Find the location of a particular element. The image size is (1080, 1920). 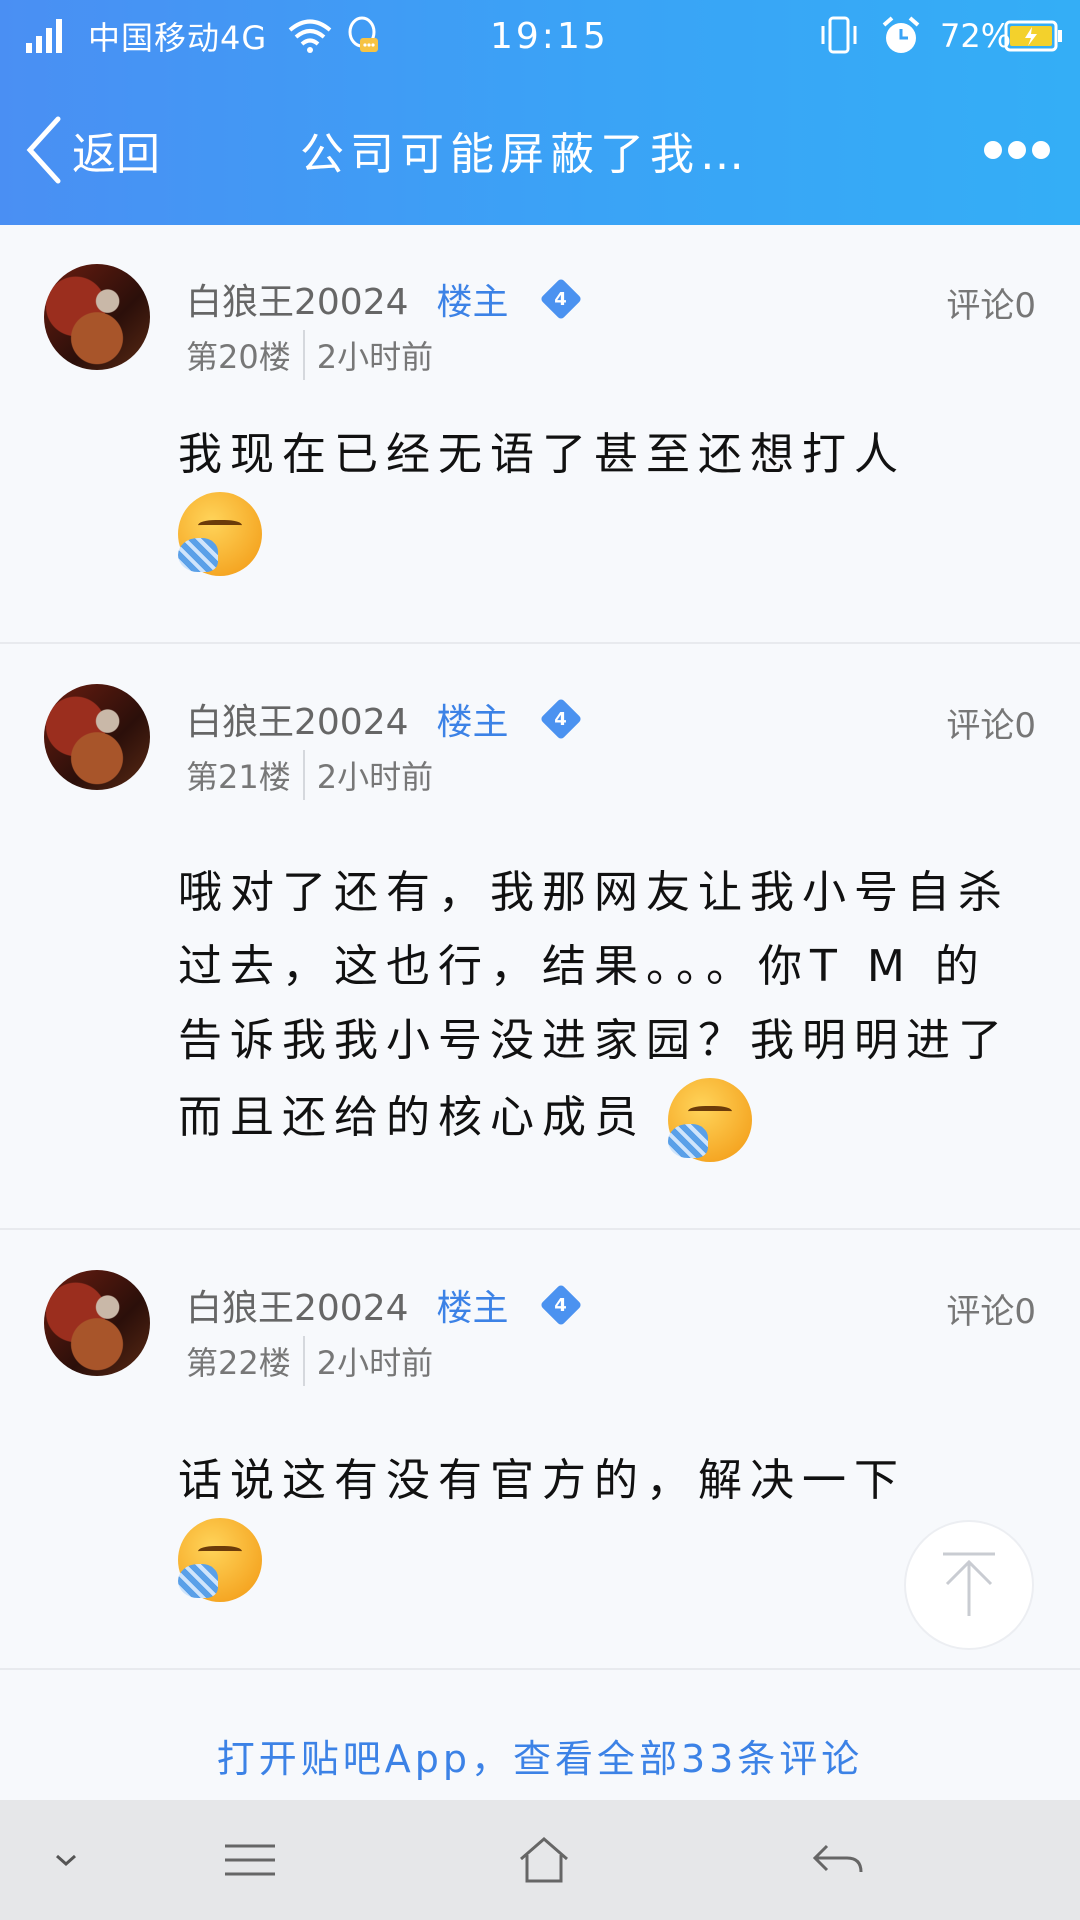

vibrate-icon is located at coordinates (839, 36).